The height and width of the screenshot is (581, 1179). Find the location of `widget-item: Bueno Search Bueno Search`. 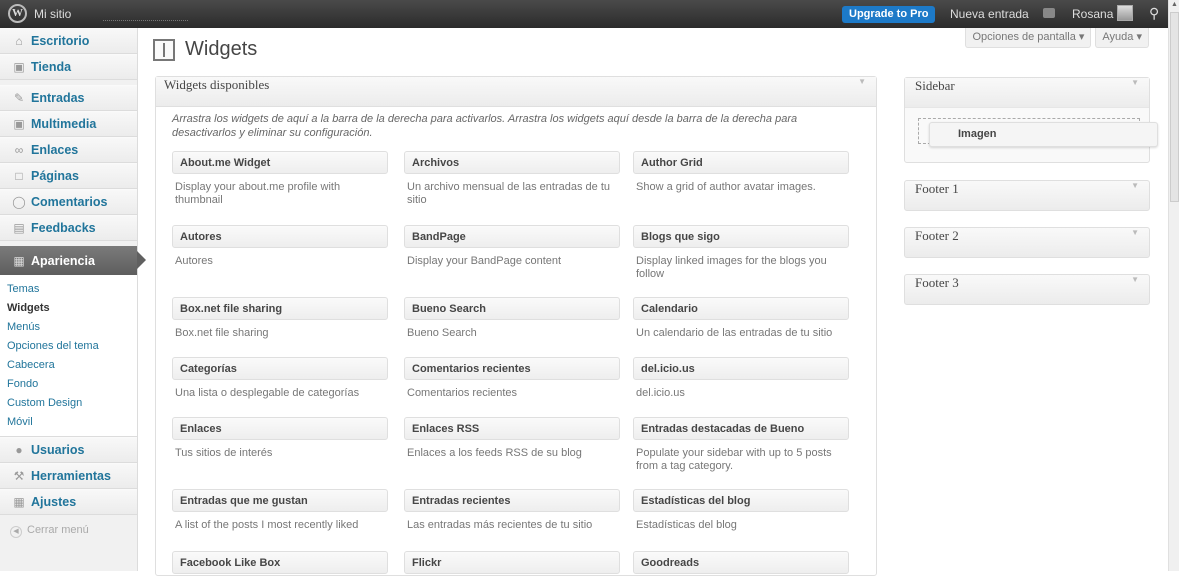

widget-item: Bueno Search Bueno Search is located at coordinates (512, 318).